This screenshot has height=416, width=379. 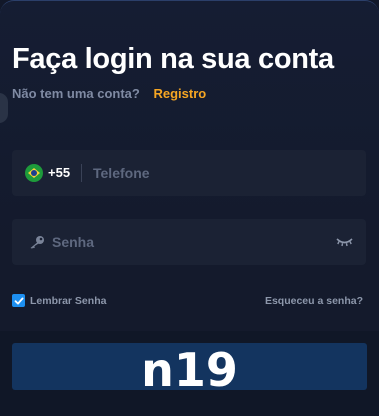 What do you see at coordinates (37, 242) in the screenshot?
I see `key-icon` at bounding box center [37, 242].